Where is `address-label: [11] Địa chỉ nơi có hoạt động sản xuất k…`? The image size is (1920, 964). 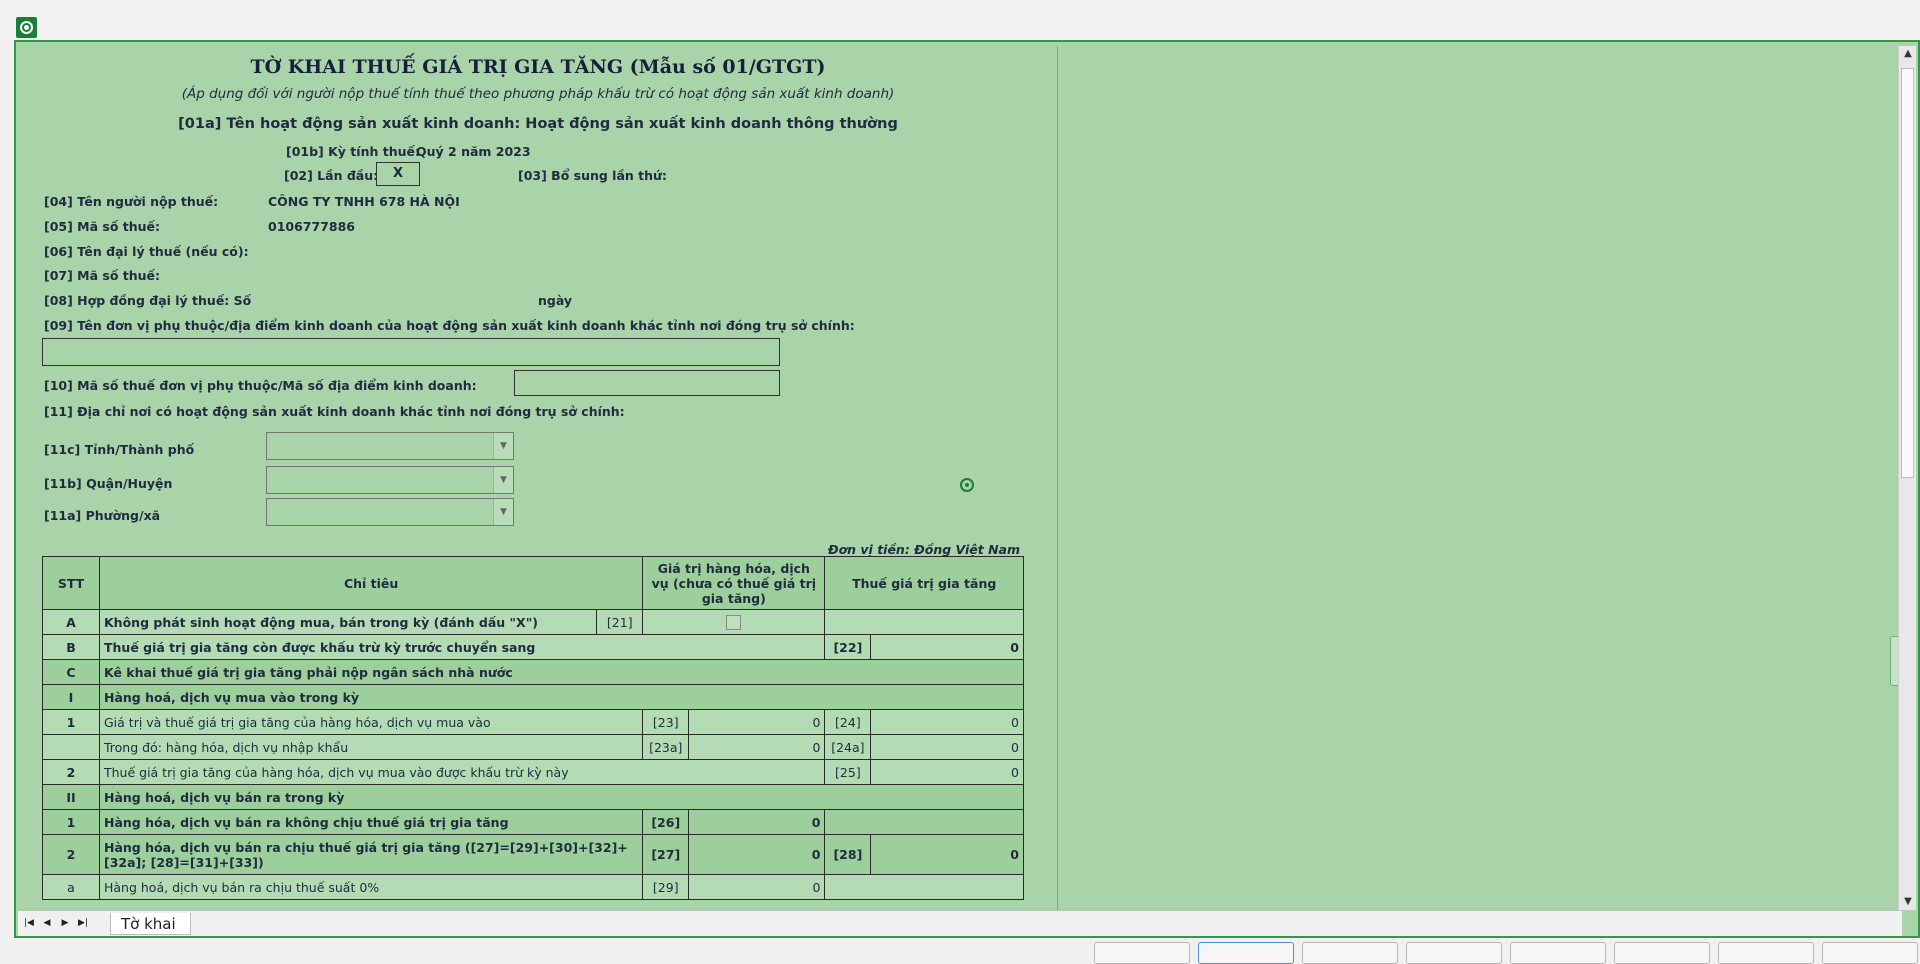
address-label: [11] Địa chỉ nơi có hoạt động sản xuất k… is located at coordinates (334, 411).